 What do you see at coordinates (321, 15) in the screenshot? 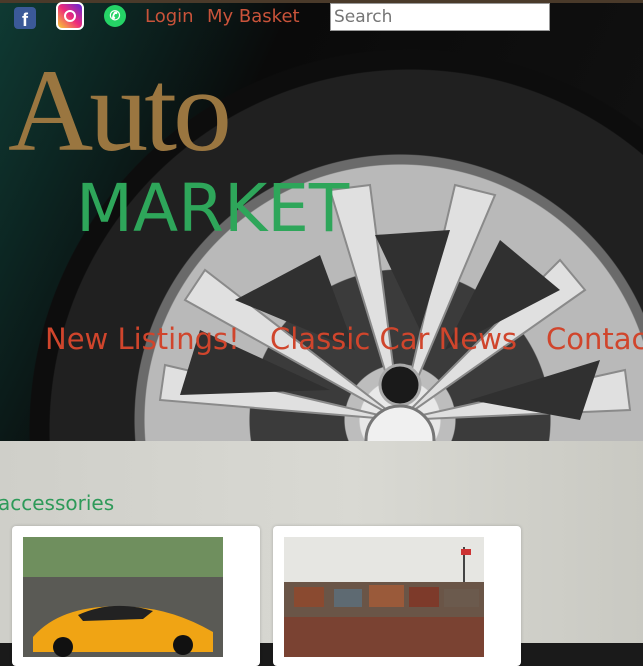
I see `top-bar: f ✆ Login My Basket` at bounding box center [321, 15].